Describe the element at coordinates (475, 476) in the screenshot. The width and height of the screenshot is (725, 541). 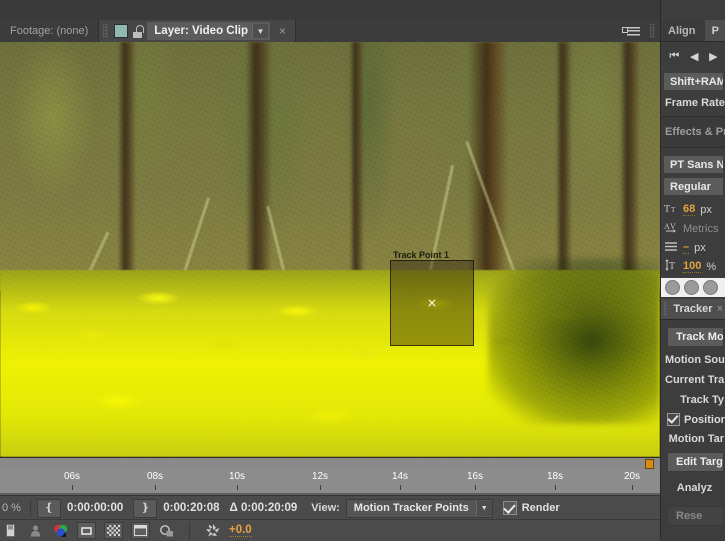
I see `ruler-tick-label: 16s` at that location.